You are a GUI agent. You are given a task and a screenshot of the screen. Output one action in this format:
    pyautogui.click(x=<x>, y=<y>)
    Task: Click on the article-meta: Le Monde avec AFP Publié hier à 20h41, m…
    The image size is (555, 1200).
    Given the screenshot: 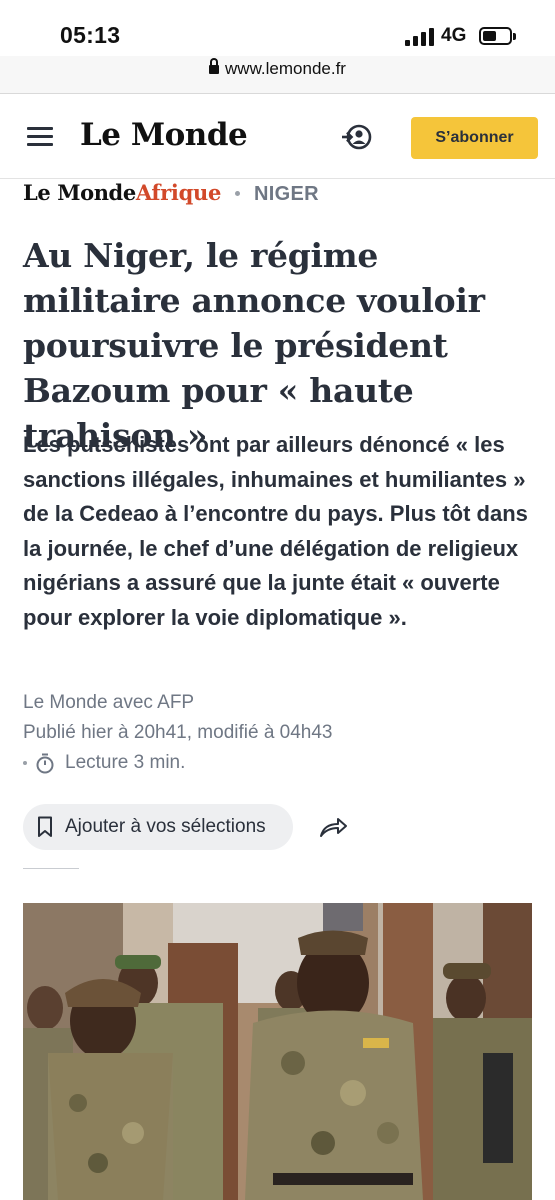 What is the action you would take?
    pyautogui.click(x=178, y=733)
    